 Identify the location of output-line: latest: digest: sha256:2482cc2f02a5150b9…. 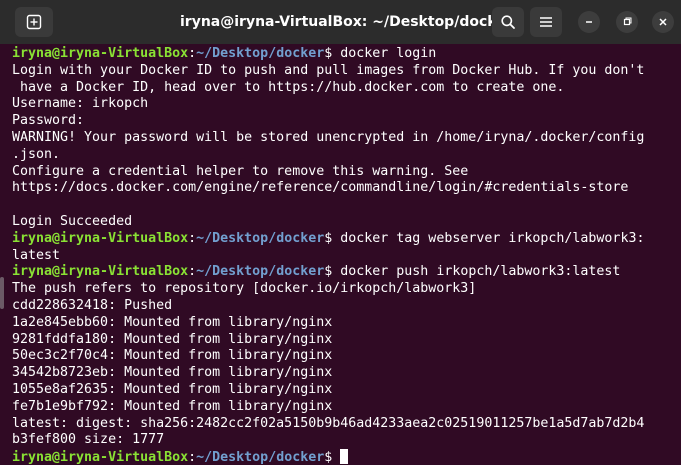
(328, 423).